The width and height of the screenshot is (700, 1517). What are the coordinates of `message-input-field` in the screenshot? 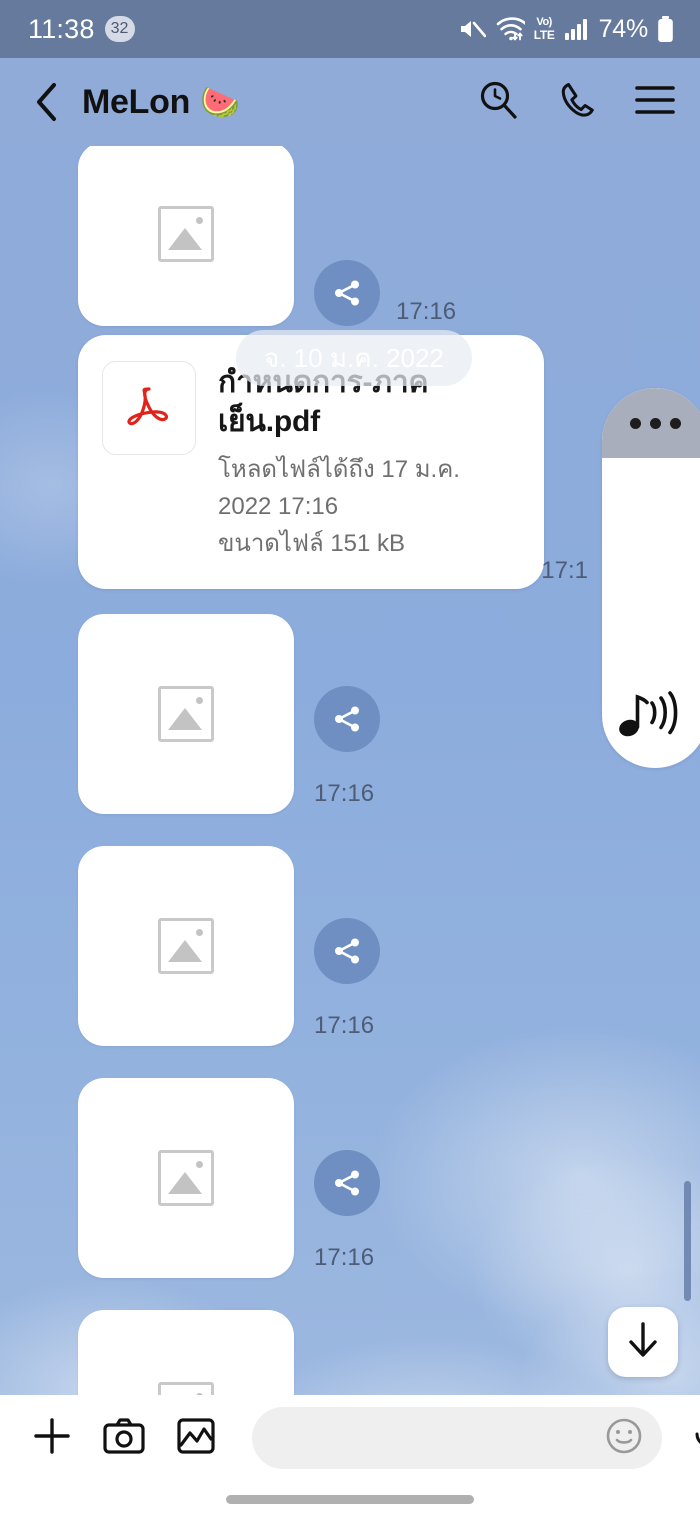 It's located at (457, 1438).